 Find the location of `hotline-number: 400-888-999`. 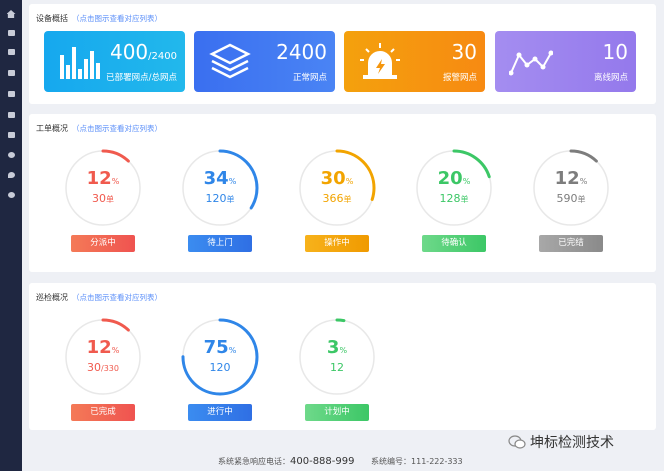

hotline-number: 400-888-999 is located at coordinates (322, 461).